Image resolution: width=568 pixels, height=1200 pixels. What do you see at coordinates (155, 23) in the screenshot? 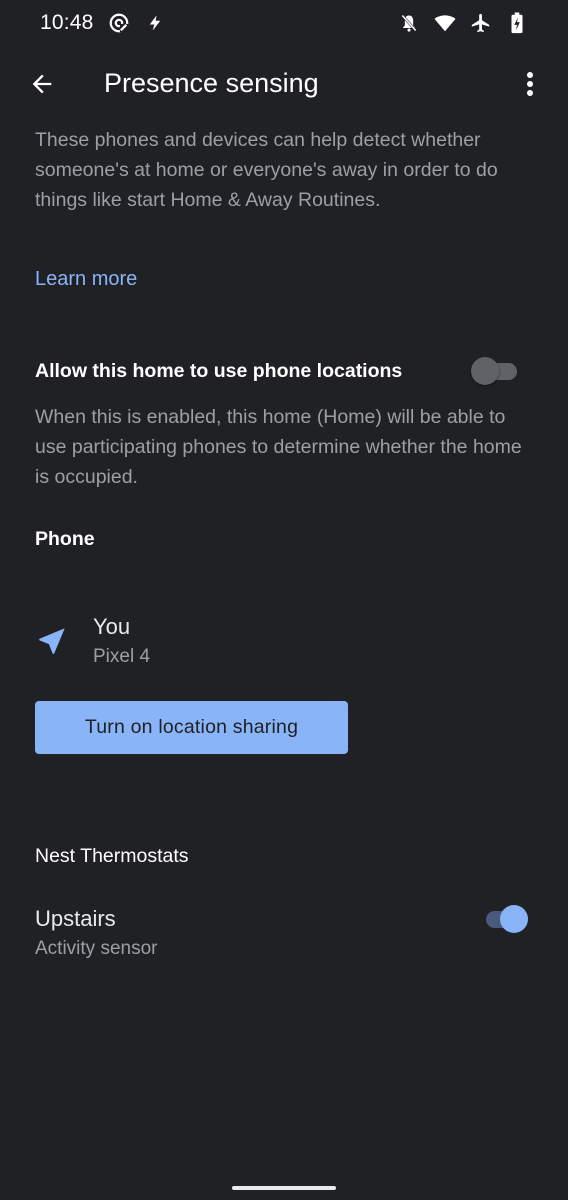
I see `flash-icon` at bounding box center [155, 23].